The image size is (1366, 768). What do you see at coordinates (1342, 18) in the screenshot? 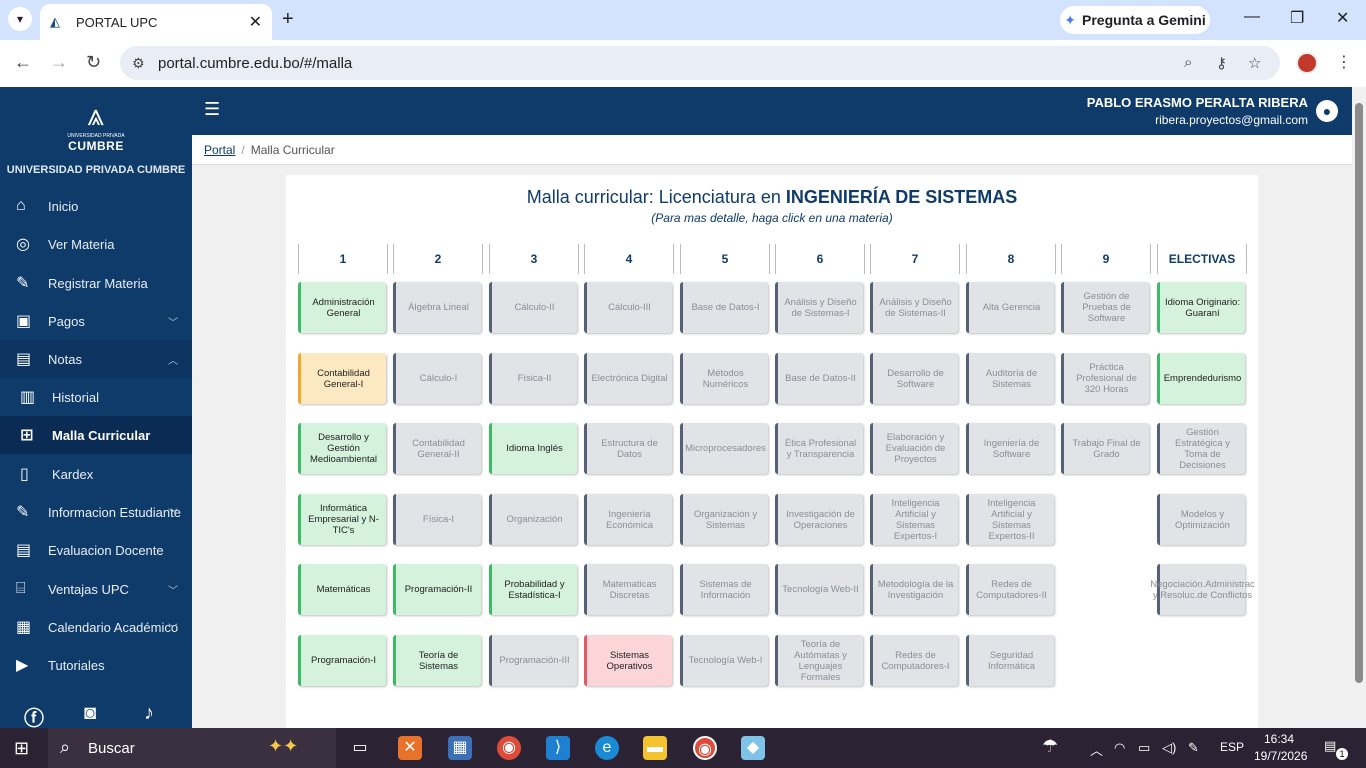
I see `close-window-icon: ✕` at bounding box center [1342, 18].